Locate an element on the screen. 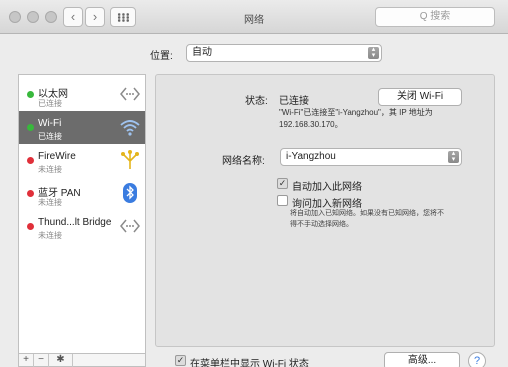 This screenshot has width=508, height=367. service-item-ethernet: 以太网 已连接 is located at coordinates (82, 94).